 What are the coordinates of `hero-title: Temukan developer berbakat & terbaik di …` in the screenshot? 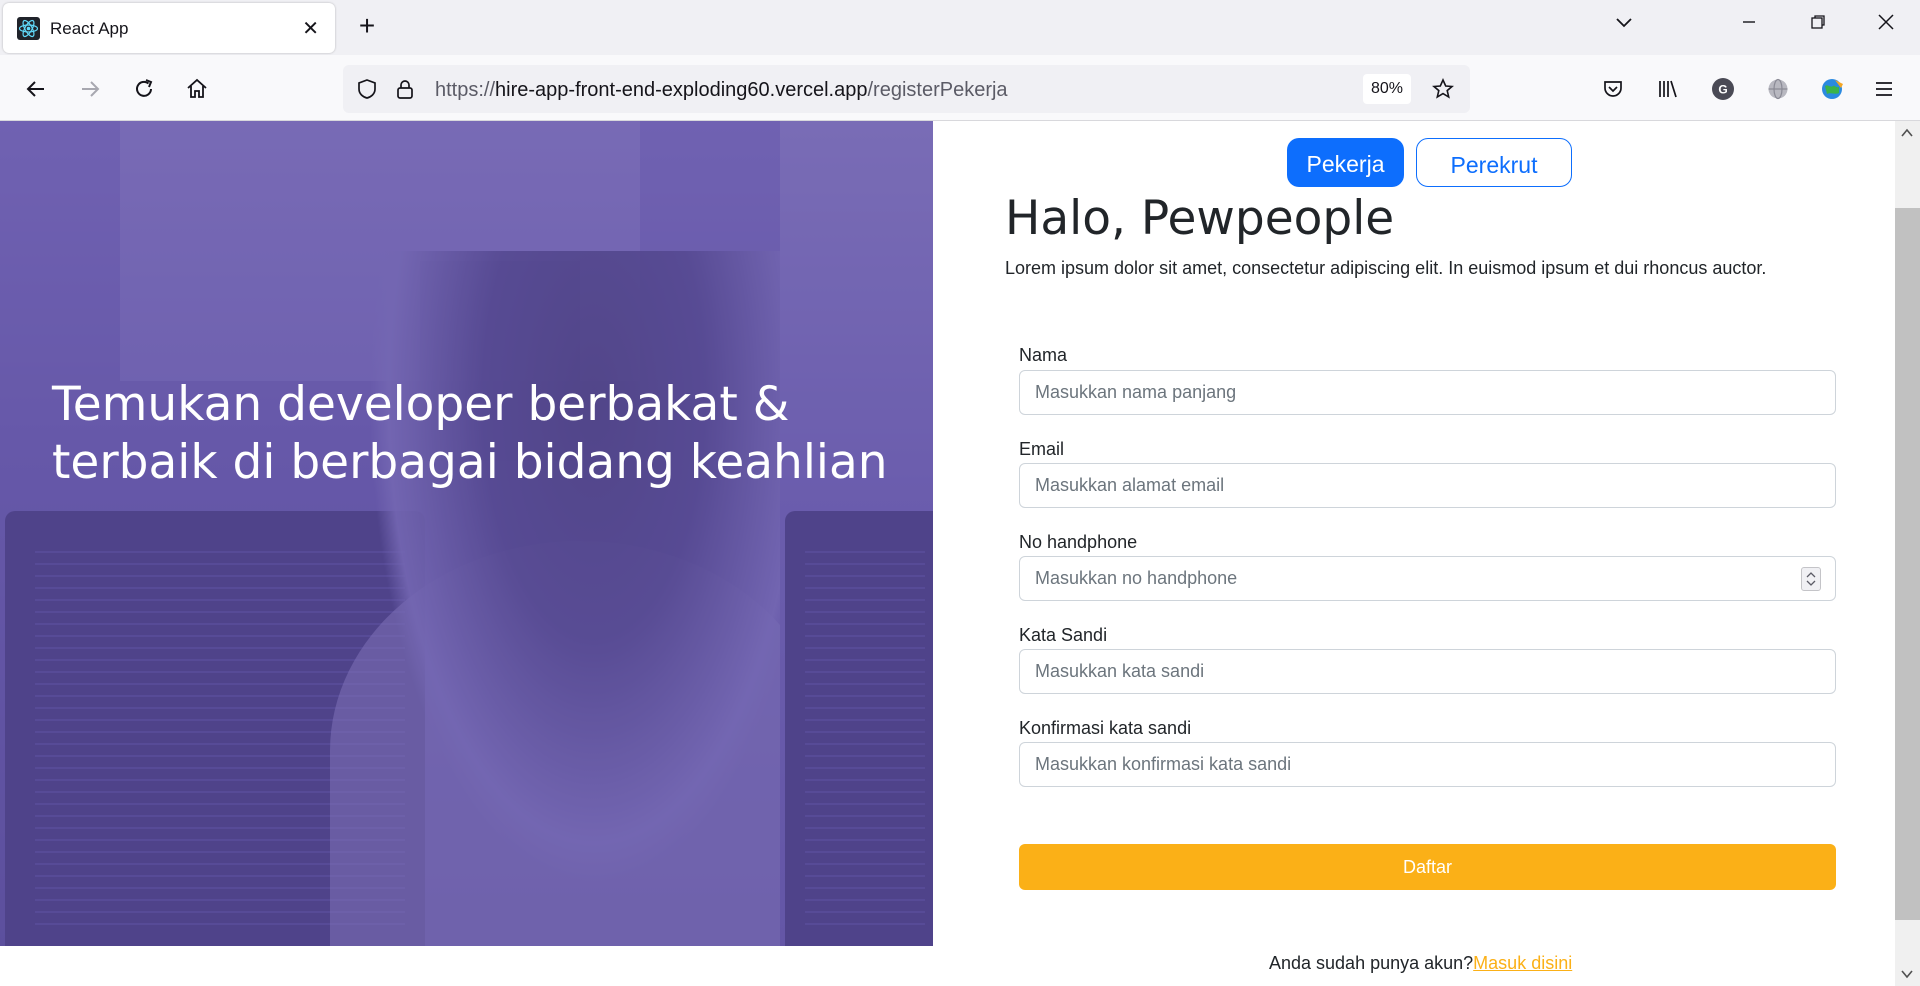 It's located at (470, 433).